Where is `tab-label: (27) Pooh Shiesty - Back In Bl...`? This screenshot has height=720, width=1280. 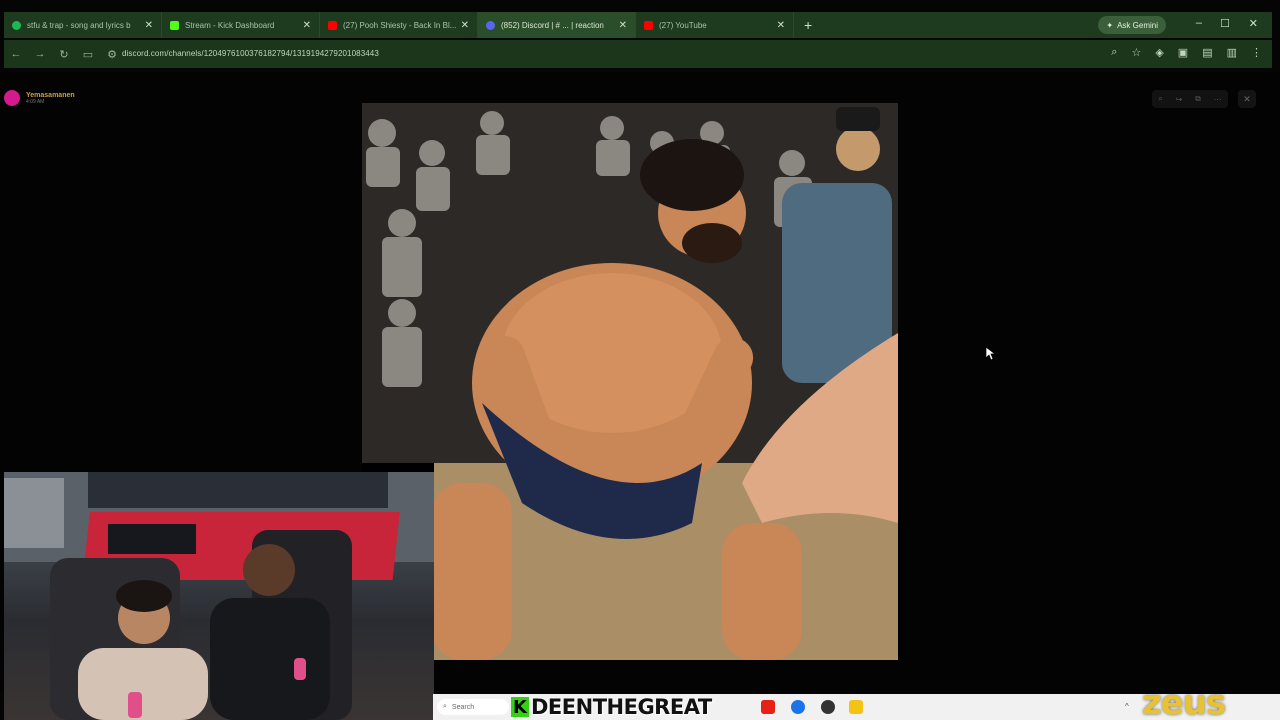 tab-label: (27) Pooh Shiesty - Back In Bl... is located at coordinates (400, 25).